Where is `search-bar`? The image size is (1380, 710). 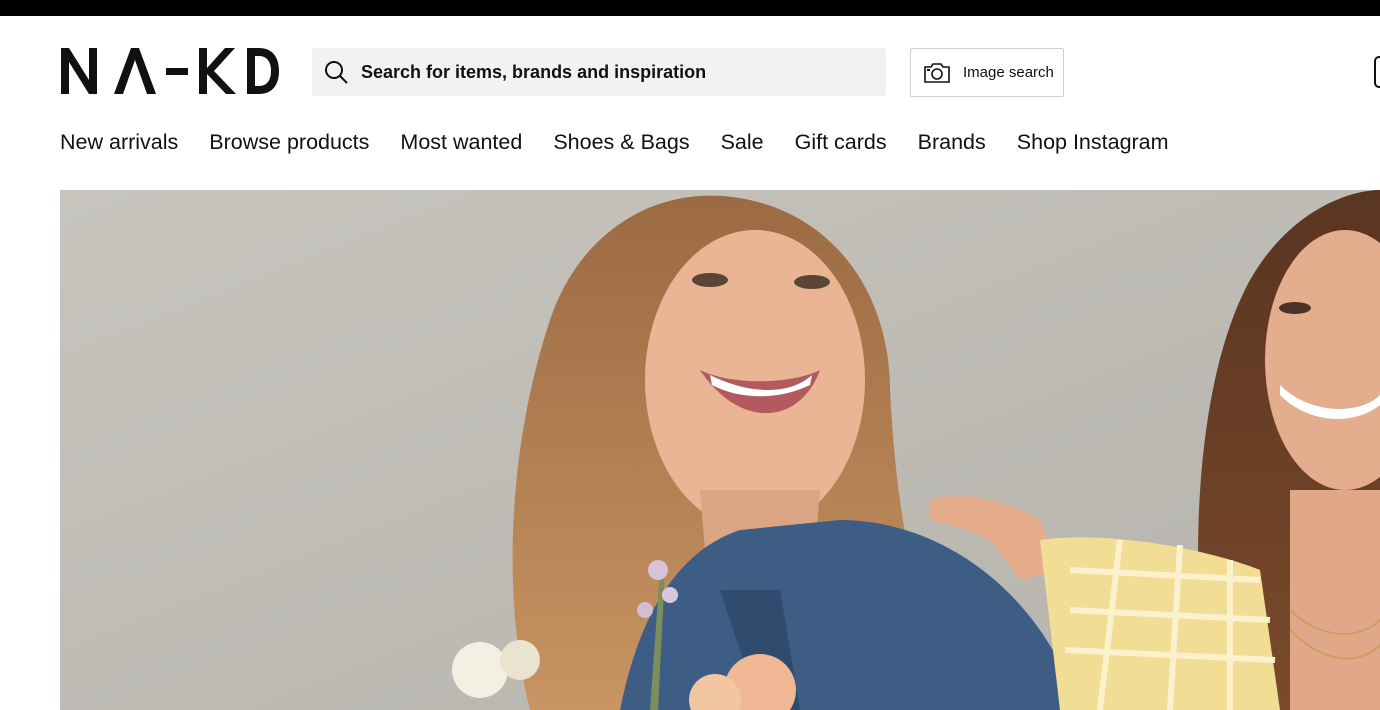 search-bar is located at coordinates (599, 72).